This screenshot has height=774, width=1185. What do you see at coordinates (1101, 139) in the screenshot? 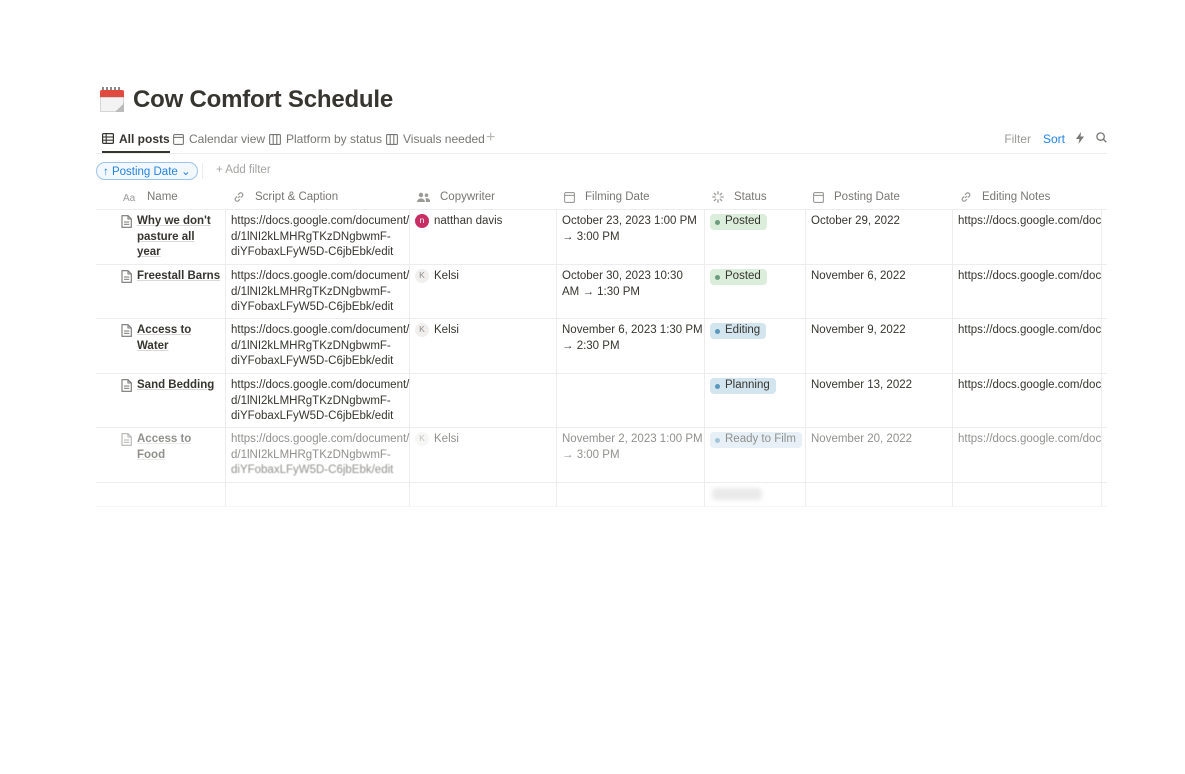
I see `search-icon` at bounding box center [1101, 139].